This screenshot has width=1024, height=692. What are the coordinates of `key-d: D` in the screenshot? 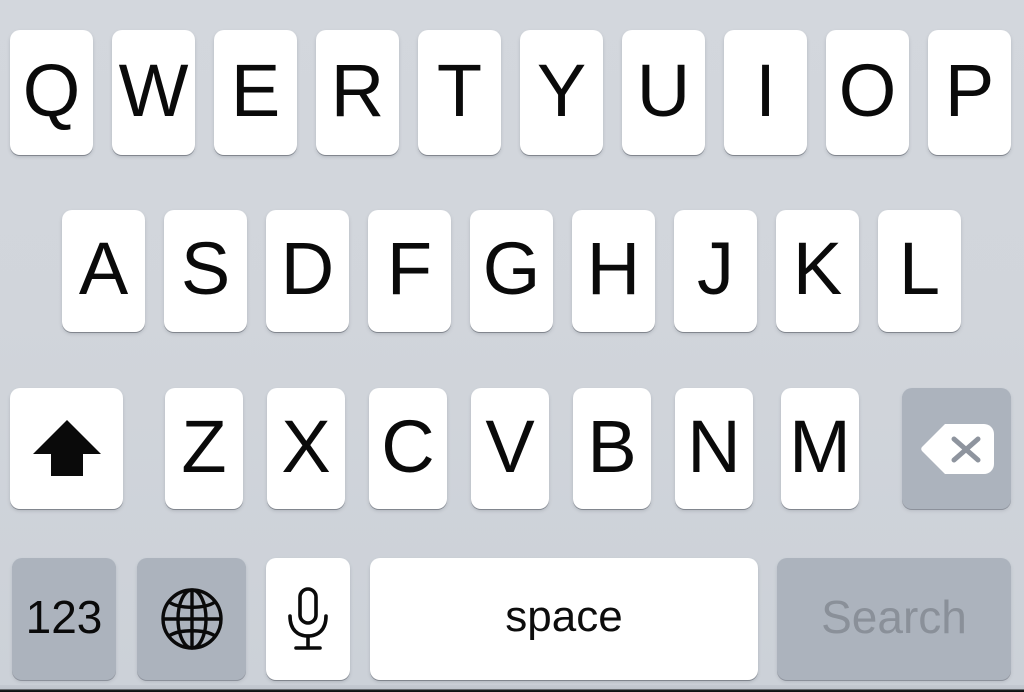 It's located at (307, 271).